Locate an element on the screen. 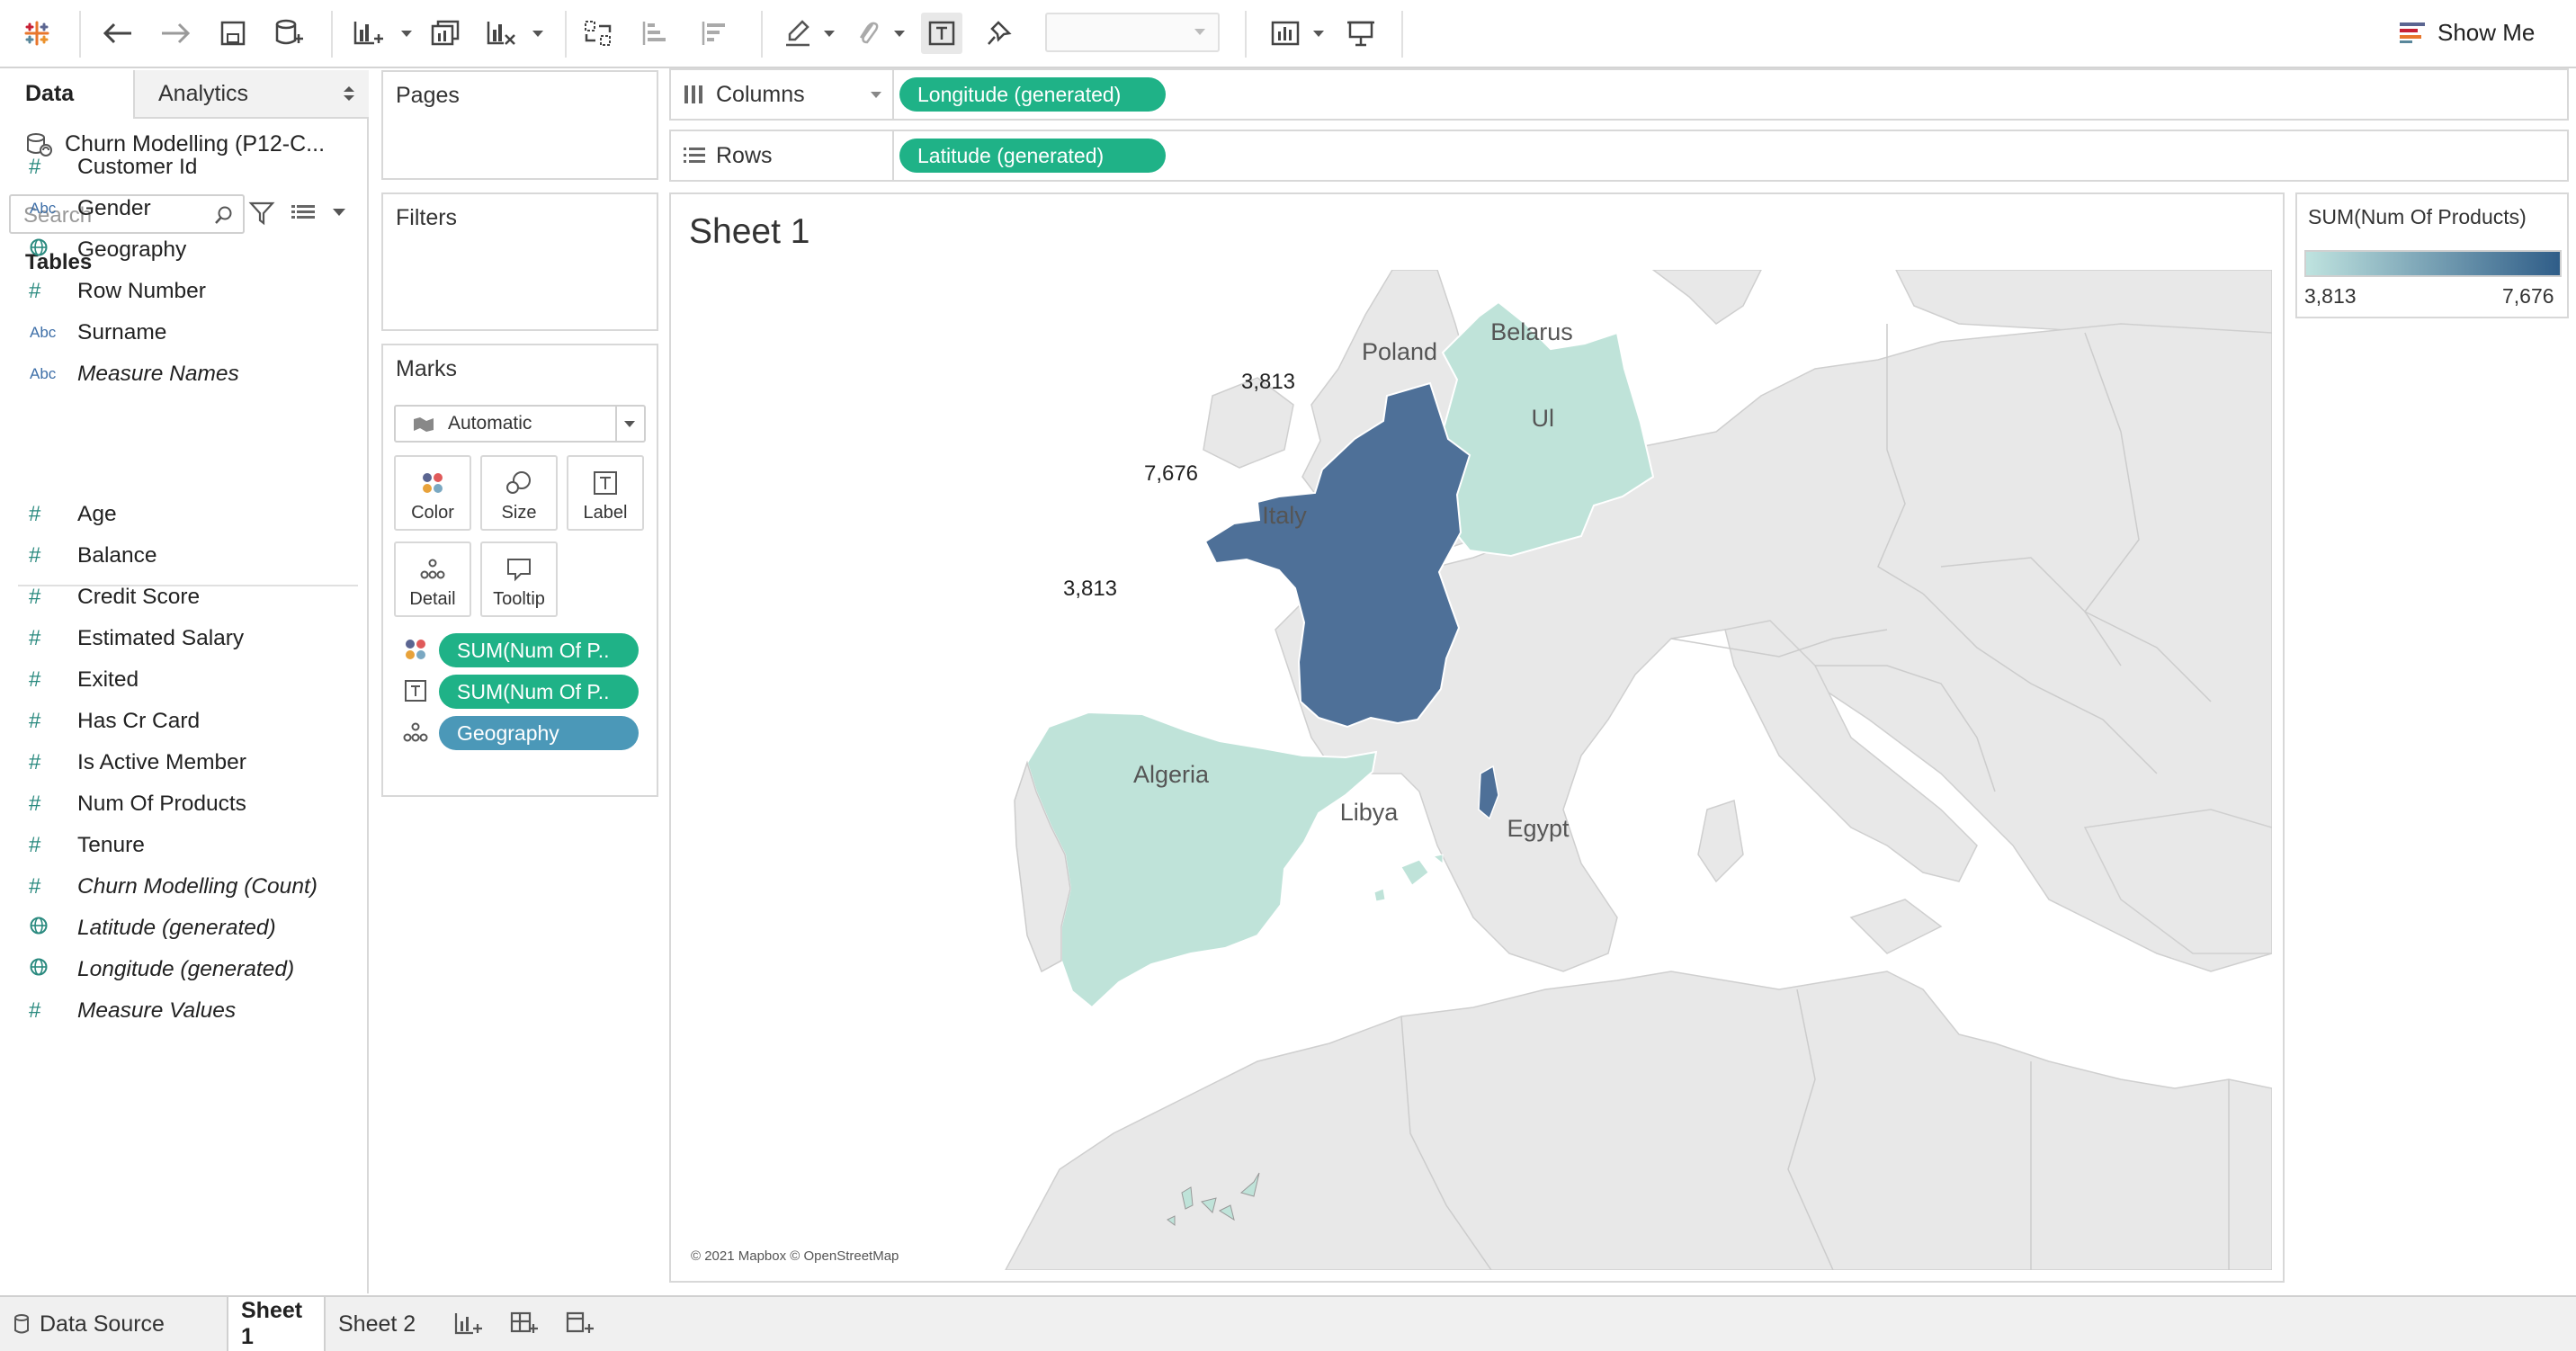 This screenshot has height=1351, width=2576. label-icon is located at coordinates (605, 483).